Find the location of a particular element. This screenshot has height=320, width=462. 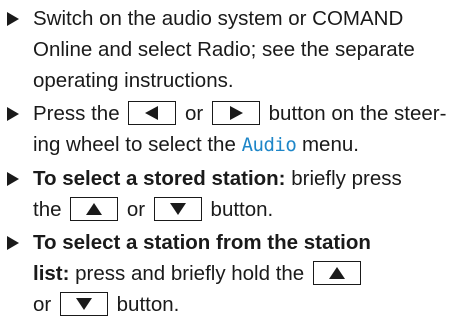

step-text-post: button on the steer- is located at coordinates (357, 113).